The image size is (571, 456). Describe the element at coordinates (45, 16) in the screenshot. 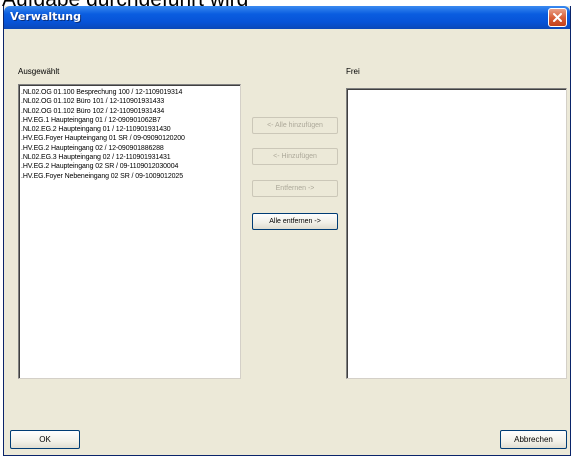

I see `window-title: Verwaltung` at that location.